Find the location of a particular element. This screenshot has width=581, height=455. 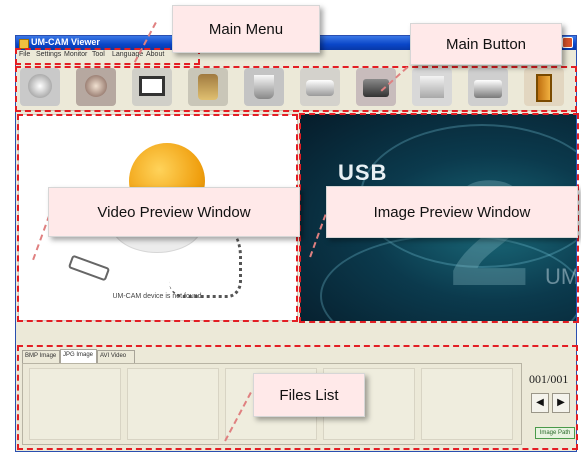

files-list-callout: Files List is located at coordinates (309, 395).